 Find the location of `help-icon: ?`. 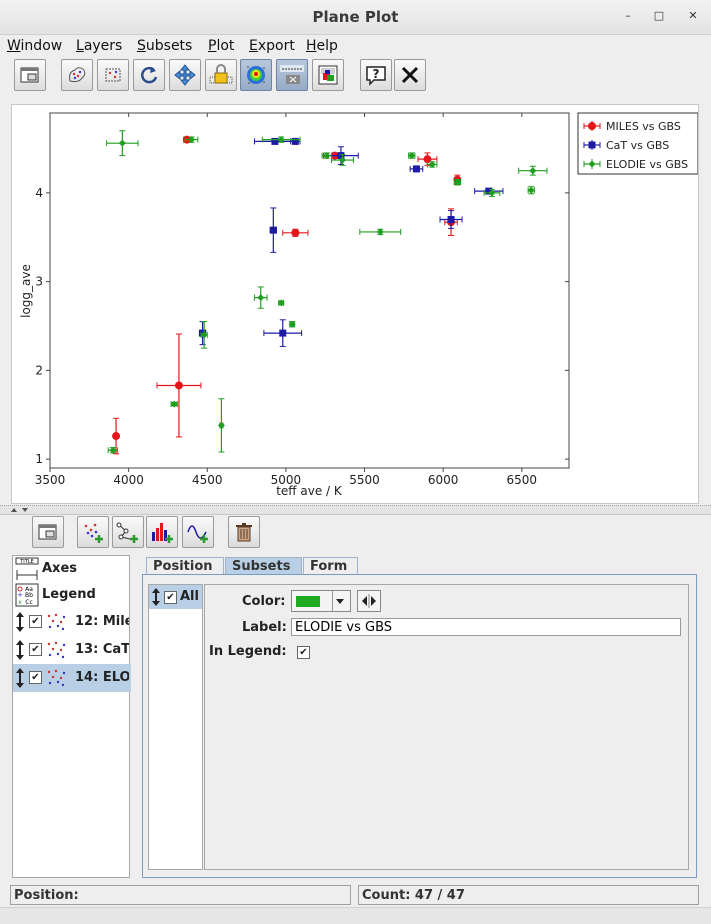

help-icon: ? is located at coordinates (376, 76).